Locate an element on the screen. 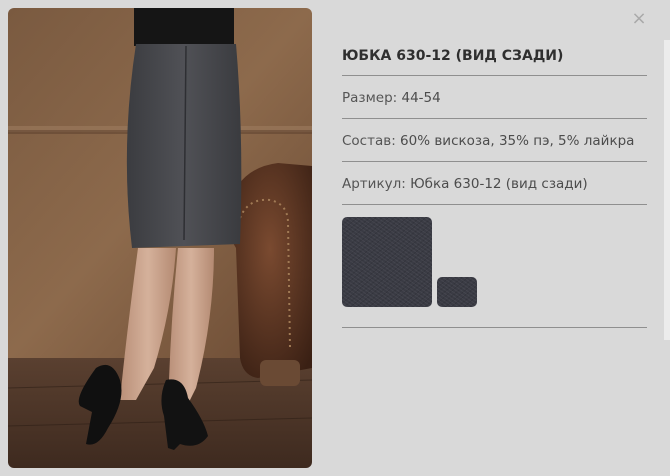  composition-value: 60% вискоза, 35% пэ, 5% лайкра is located at coordinates (517, 141).